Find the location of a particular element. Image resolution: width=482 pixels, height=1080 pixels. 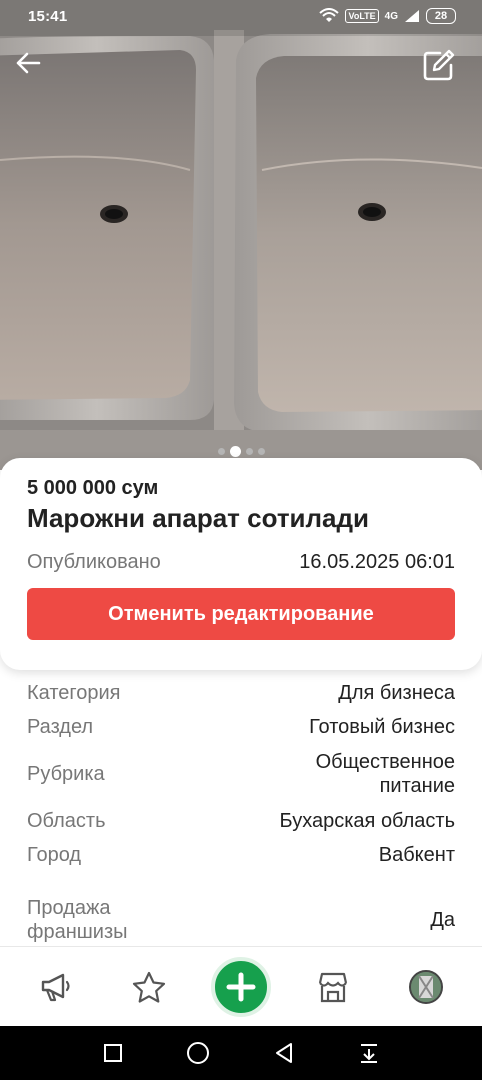

detail-row-region: Область Бухарская область is located at coordinates (241, 821).